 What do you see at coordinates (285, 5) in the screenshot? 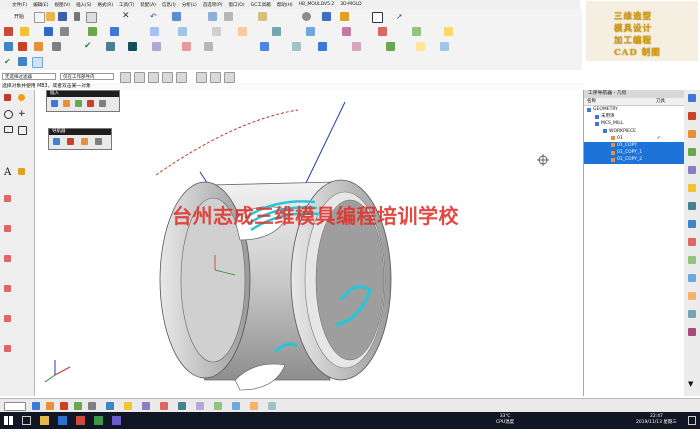
I see `menu-item: 帮助(H)` at bounding box center [285, 5].